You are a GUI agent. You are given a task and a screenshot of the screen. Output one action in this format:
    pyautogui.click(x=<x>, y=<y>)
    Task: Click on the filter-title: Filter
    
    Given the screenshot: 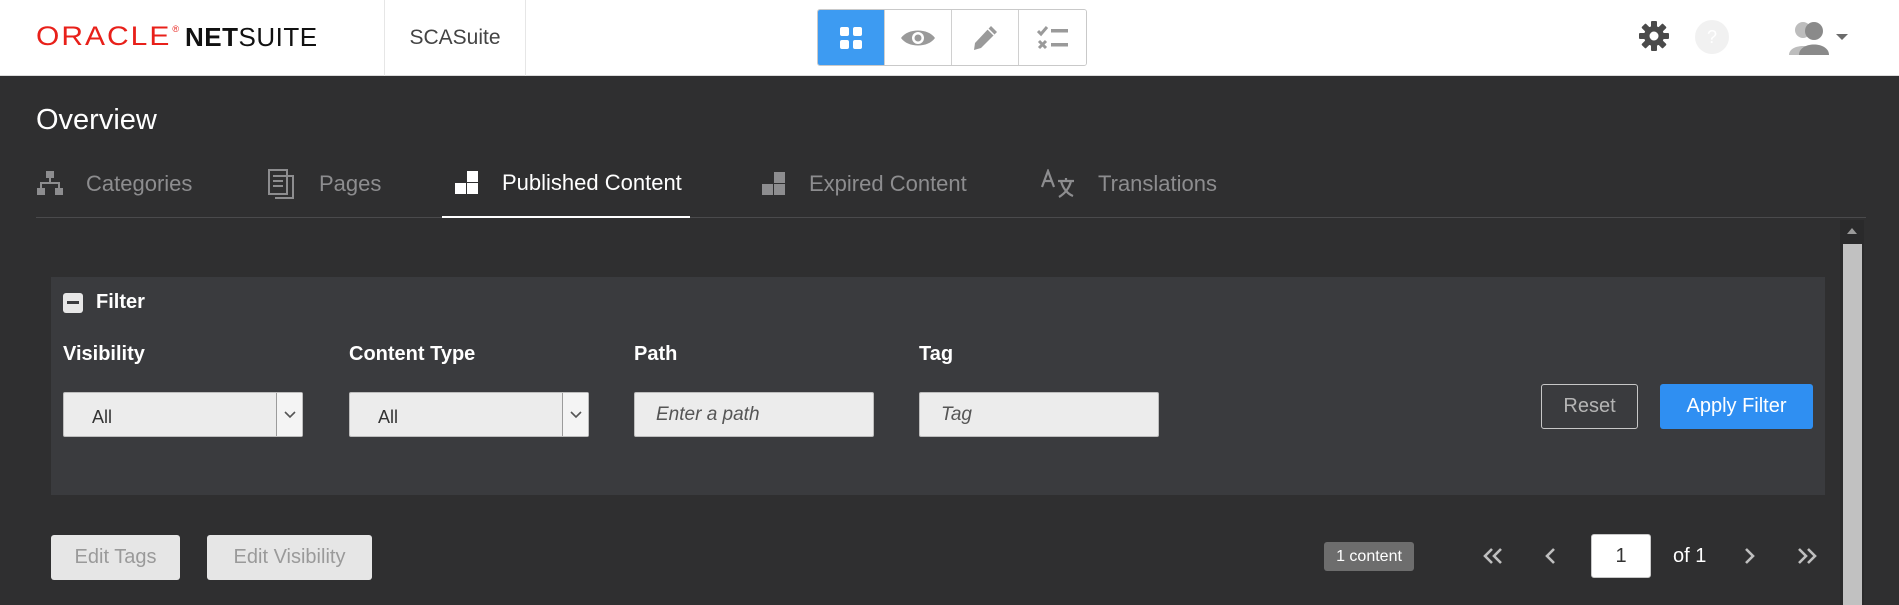 What is the action you would take?
    pyautogui.click(x=120, y=302)
    